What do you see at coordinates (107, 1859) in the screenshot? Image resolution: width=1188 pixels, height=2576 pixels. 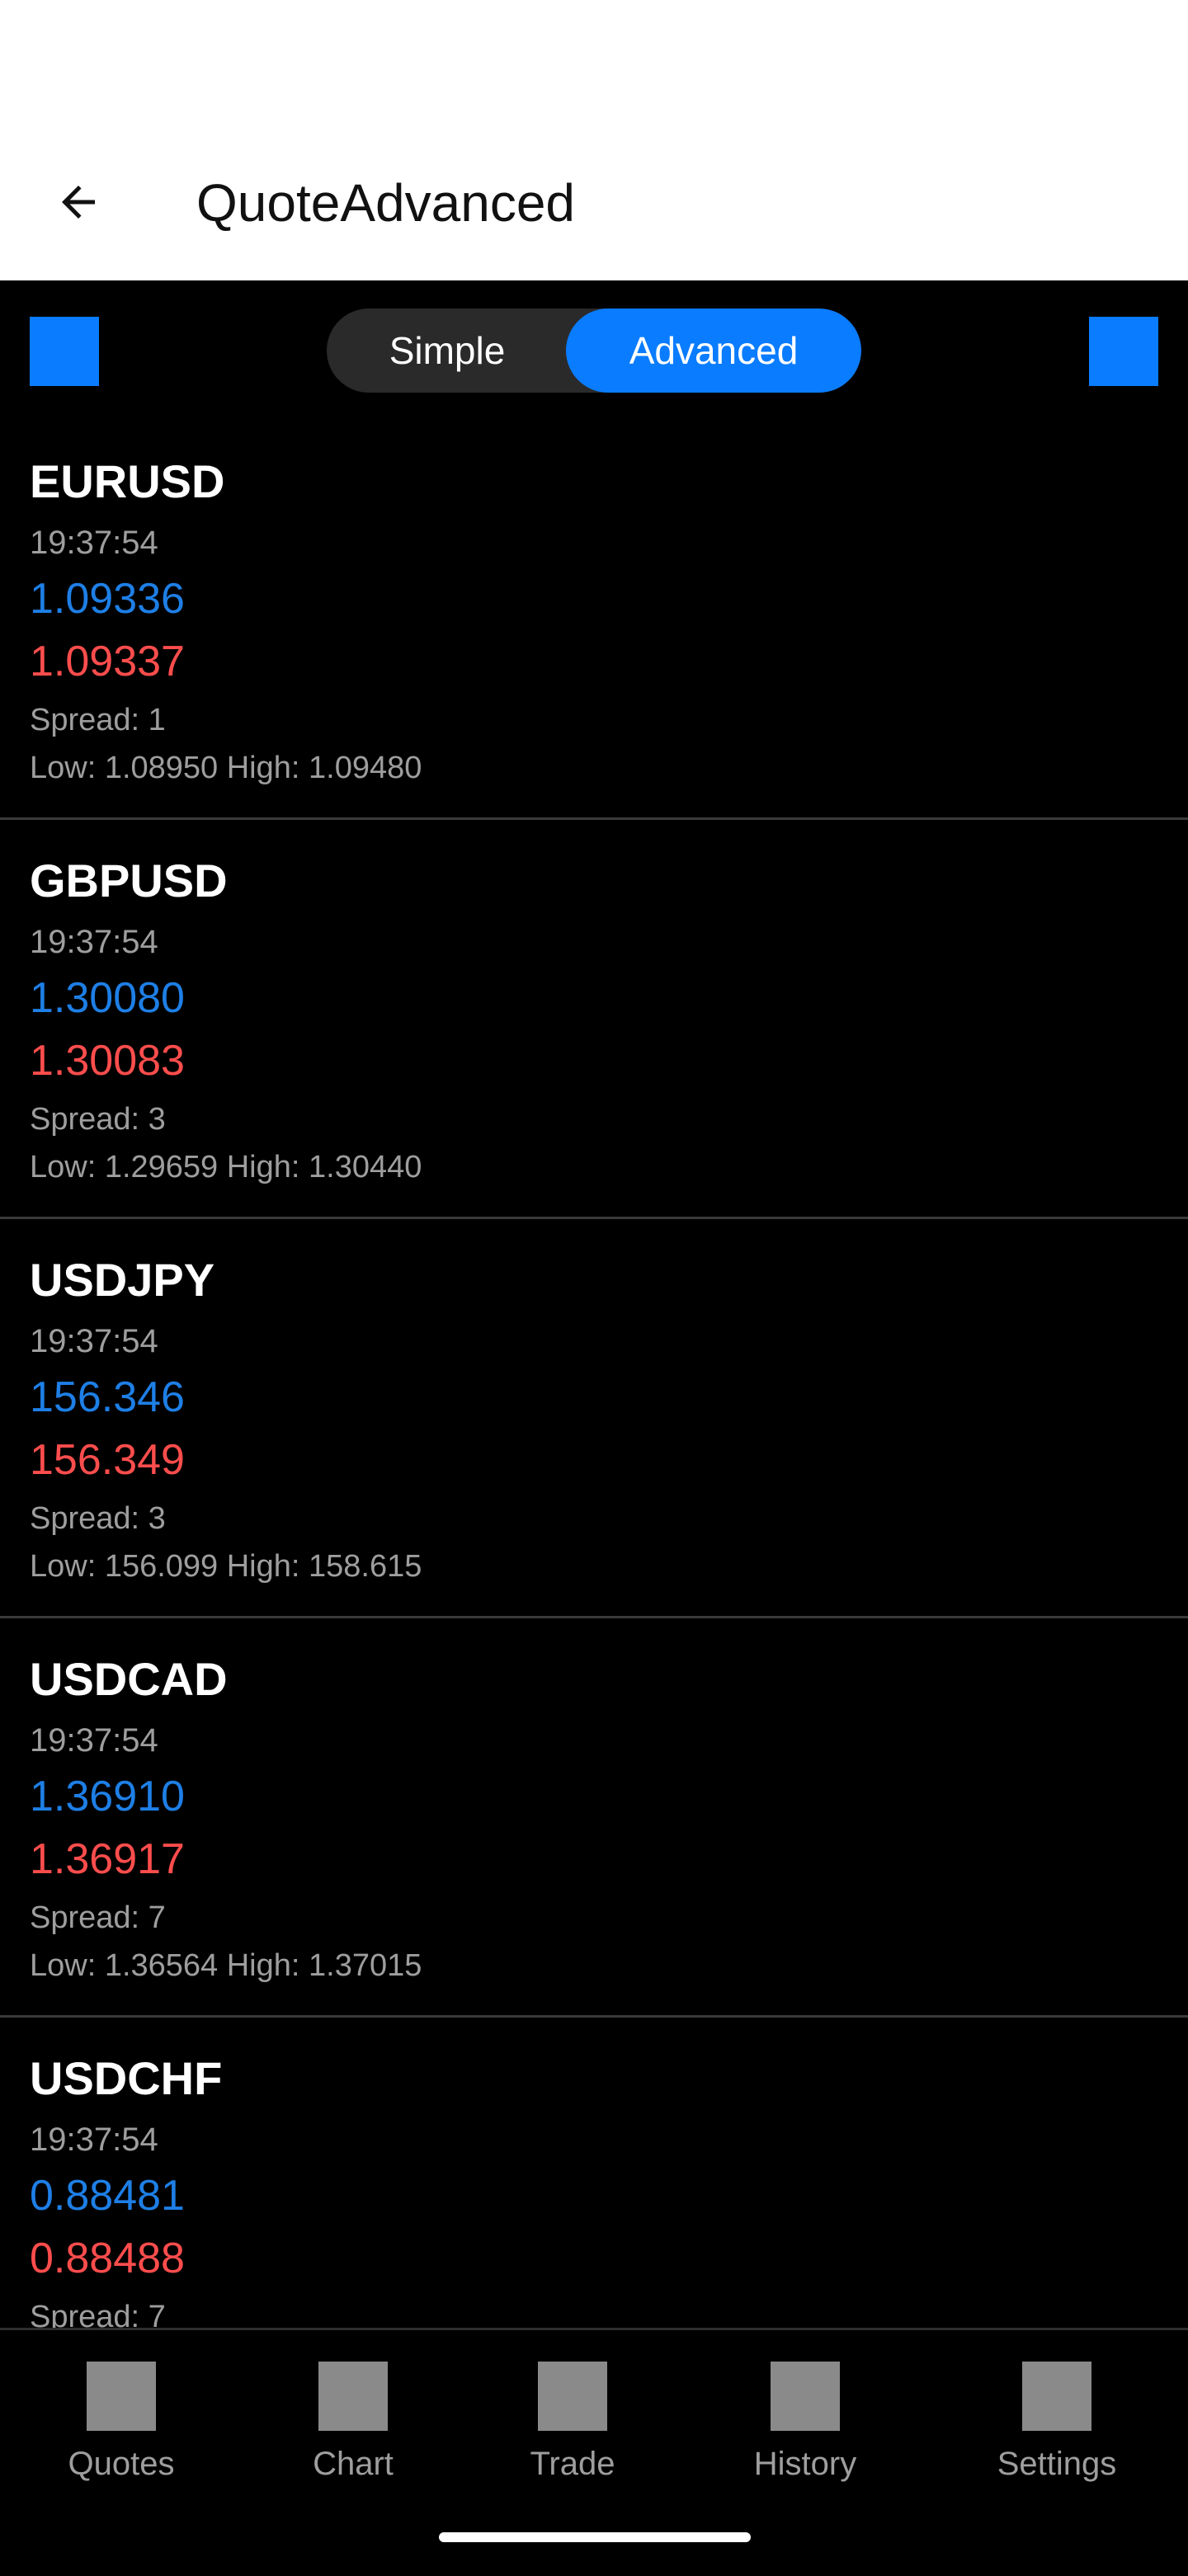 I see `quote-ask: 1.36917` at bounding box center [107, 1859].